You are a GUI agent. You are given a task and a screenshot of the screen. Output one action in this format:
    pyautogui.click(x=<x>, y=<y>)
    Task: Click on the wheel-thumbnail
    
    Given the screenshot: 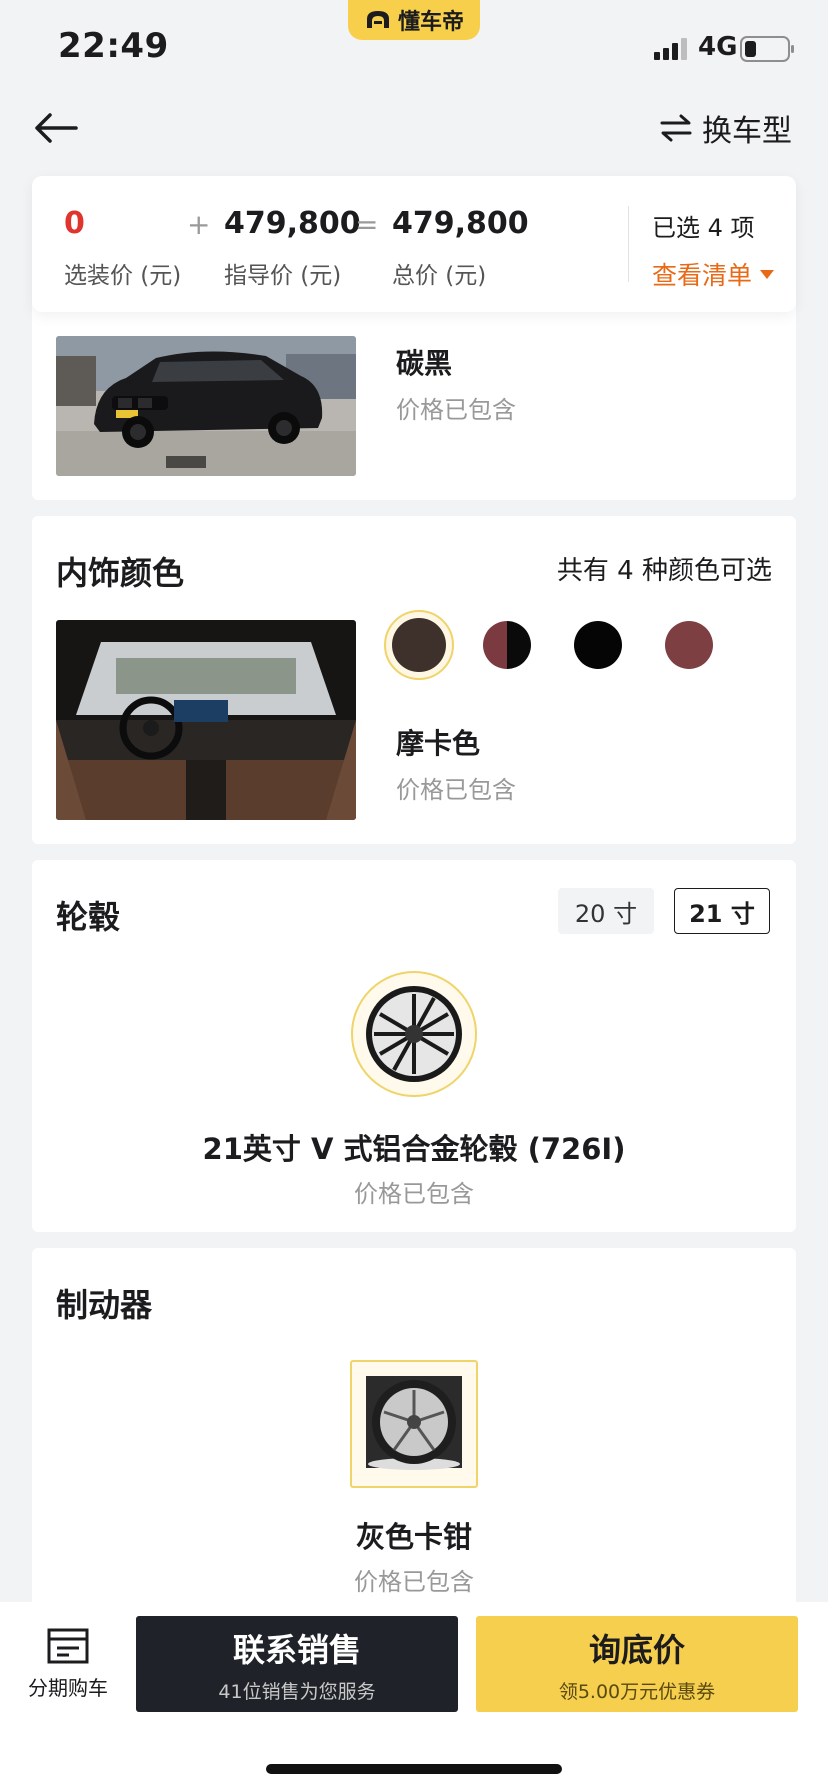 What is the action you would take?
    pyautogui.click(x=414, y=1034)
    